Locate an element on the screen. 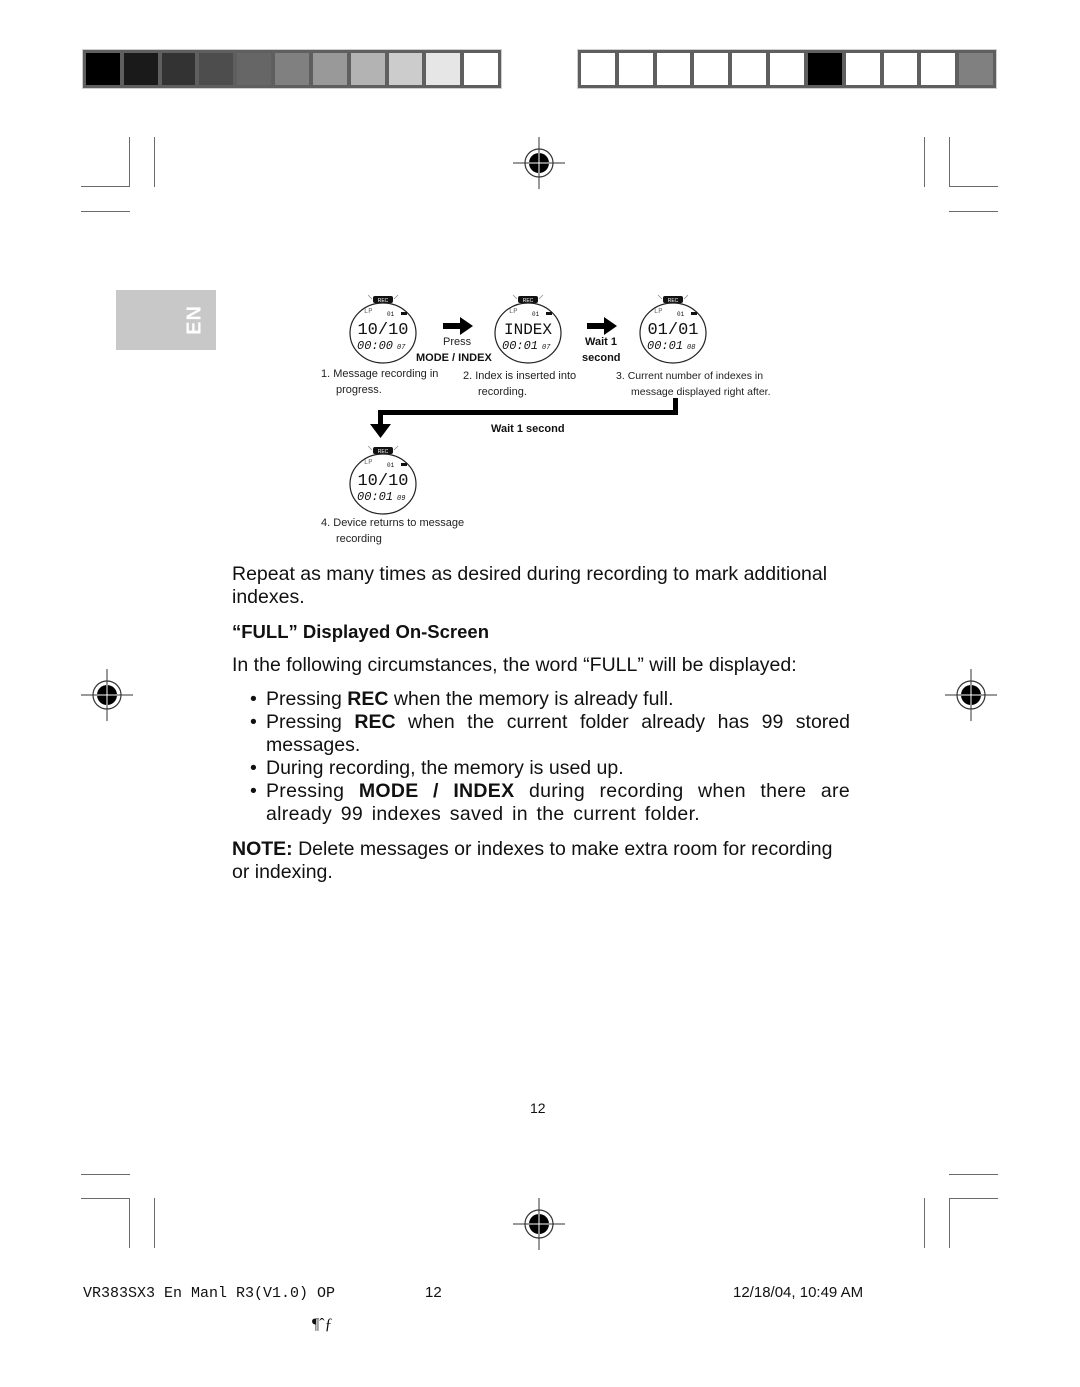 Image resolution: width=1080 pixels, height=1387 pixels. list-item: During recording, the memory is used up. is located at coordinates (550, 768).